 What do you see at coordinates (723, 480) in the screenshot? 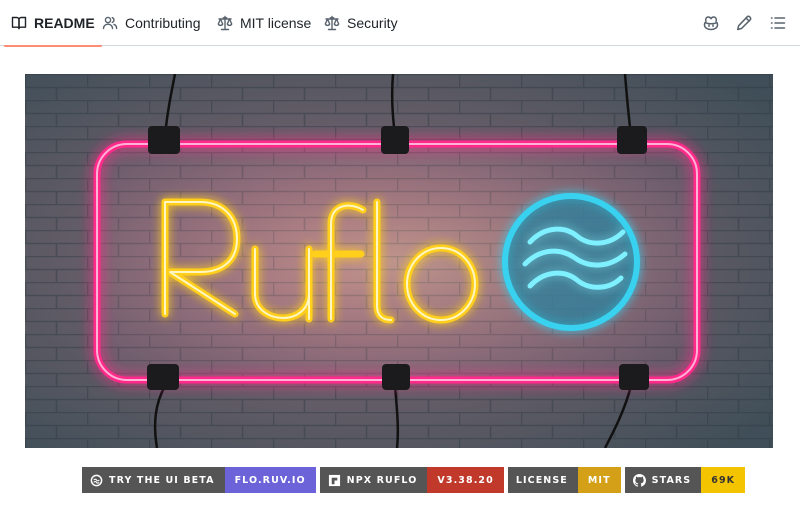
I see `badge-value: 69K` at bounding box center [723, 480].